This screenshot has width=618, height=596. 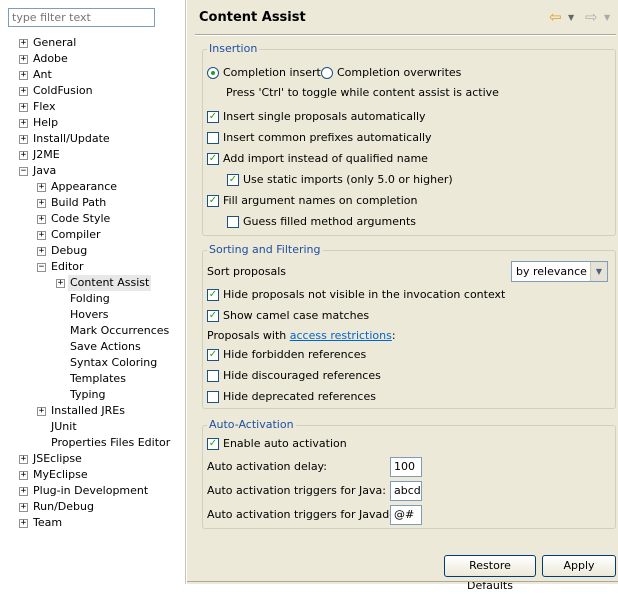 I want to click on tree-item: + Help, so click(x=93, y=123).